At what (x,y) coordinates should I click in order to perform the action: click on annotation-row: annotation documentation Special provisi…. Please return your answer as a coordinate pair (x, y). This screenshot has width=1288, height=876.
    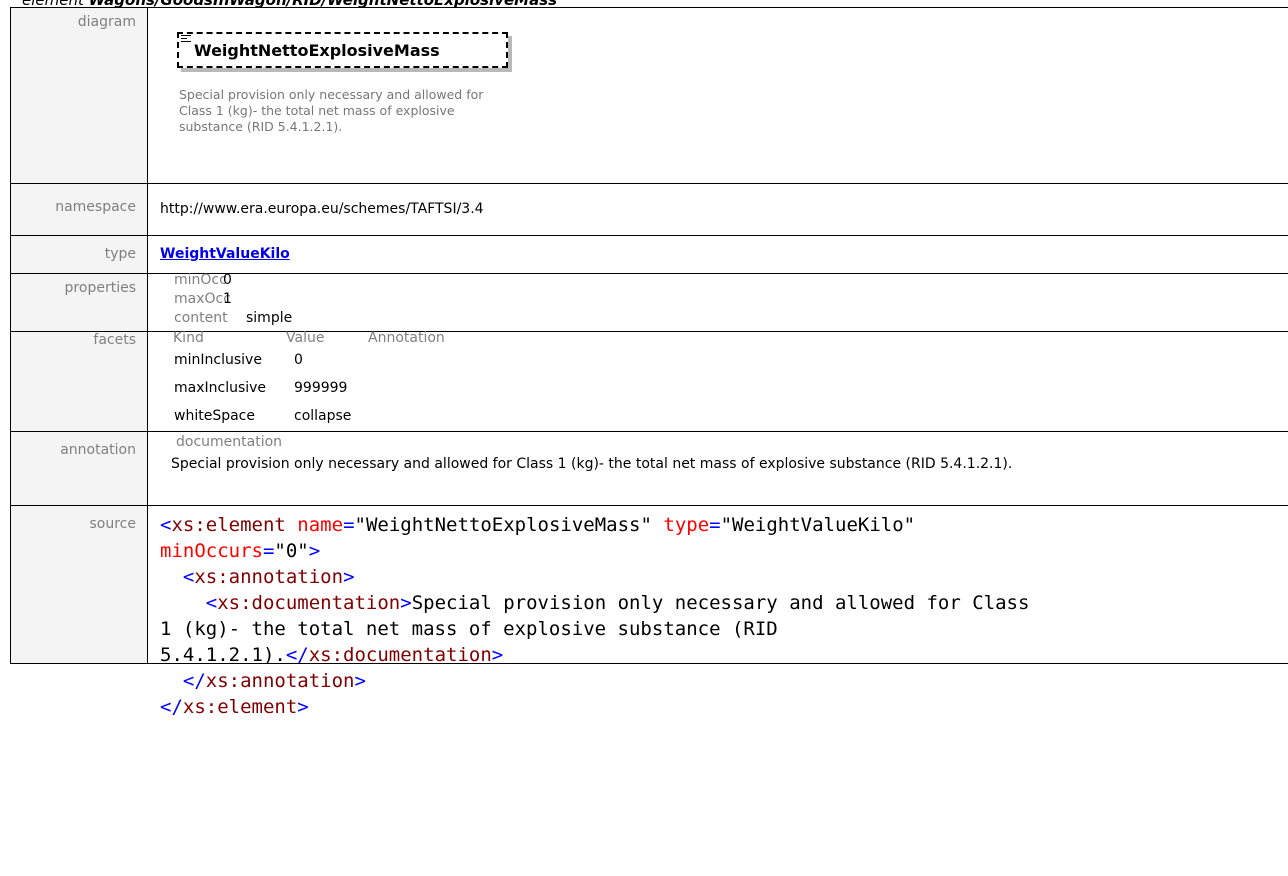
    Looking at the image, I should click on (649, 468).